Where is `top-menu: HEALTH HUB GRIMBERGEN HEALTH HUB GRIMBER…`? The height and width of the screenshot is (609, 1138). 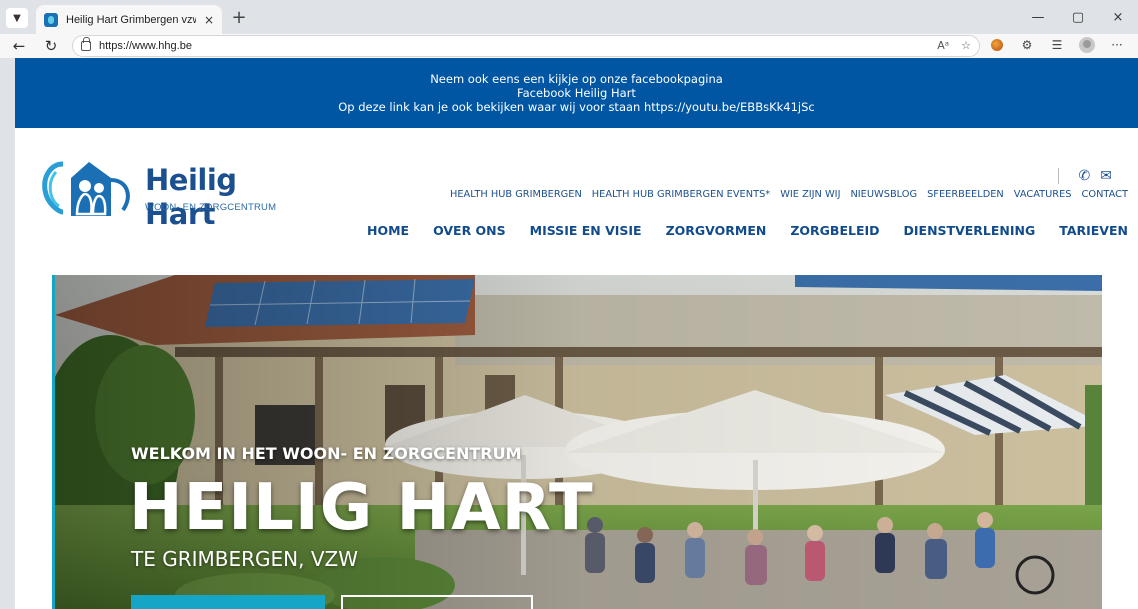
top-menu: HEALTH HUB GRIMBERGEN HEALTH HUB GRIMBER… is located at coordinates (789, 194).